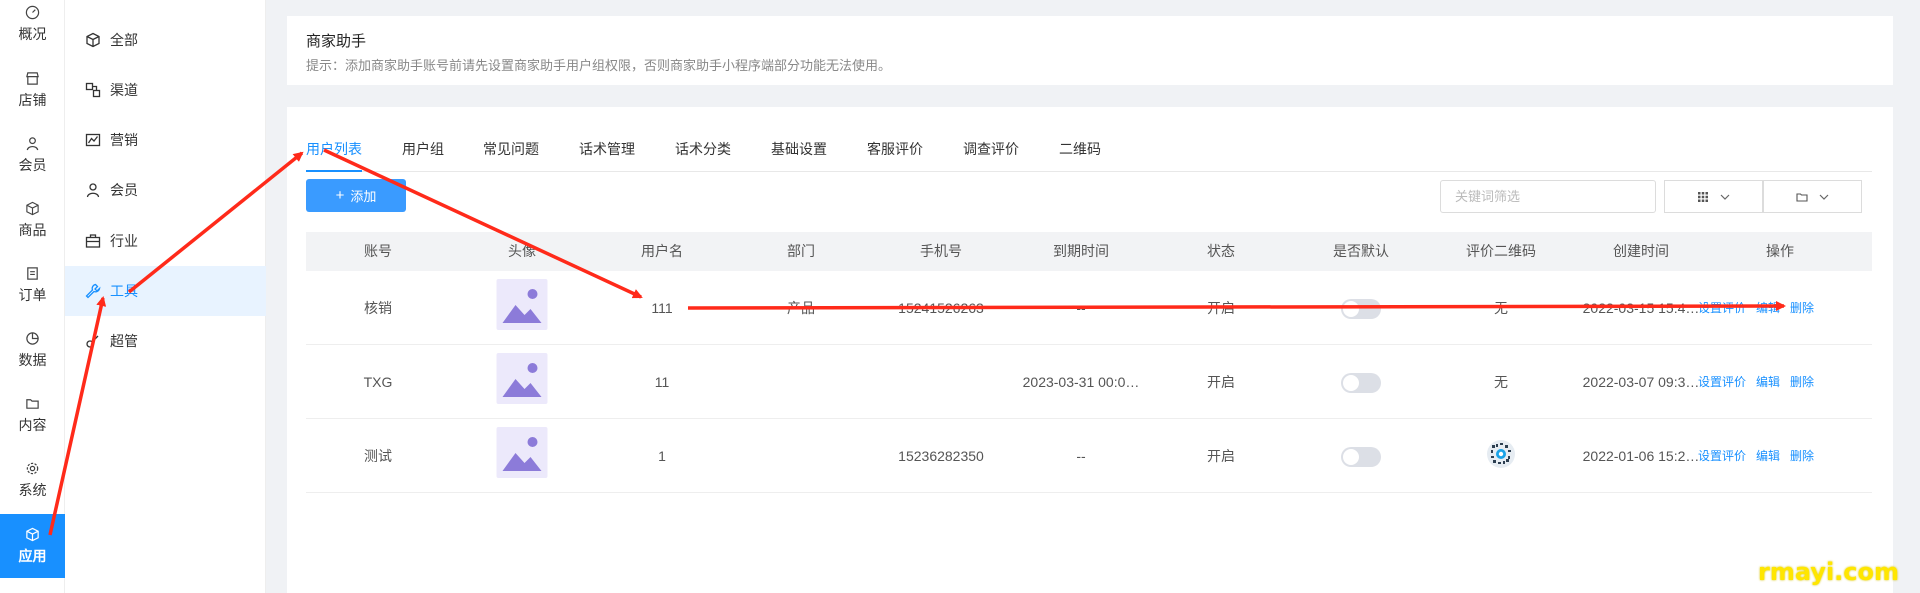  What do you see at coordinates (1501, 454) in the screenshot?
I see `qr-code-icon` at bounding box center [1501, 454].